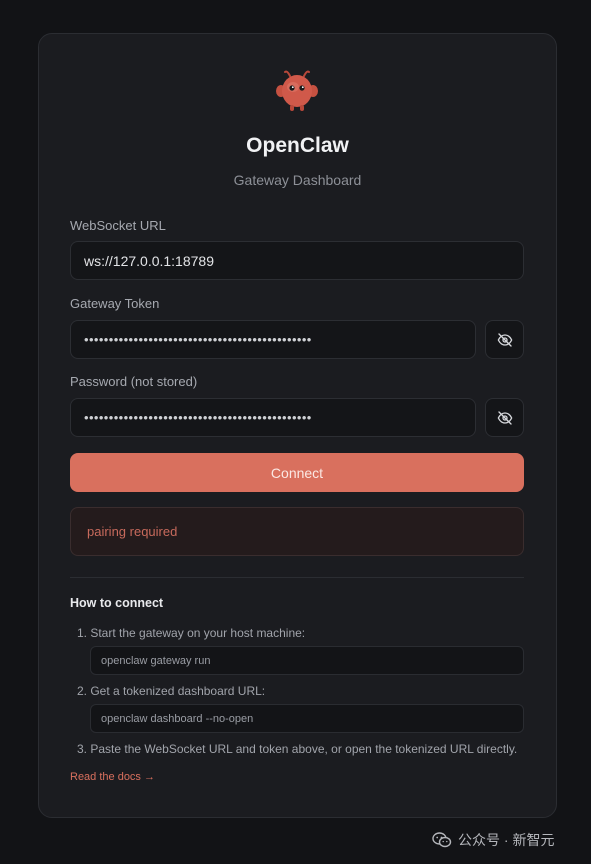  I want to click on openclaw-logo-icon, so click(297, 90).